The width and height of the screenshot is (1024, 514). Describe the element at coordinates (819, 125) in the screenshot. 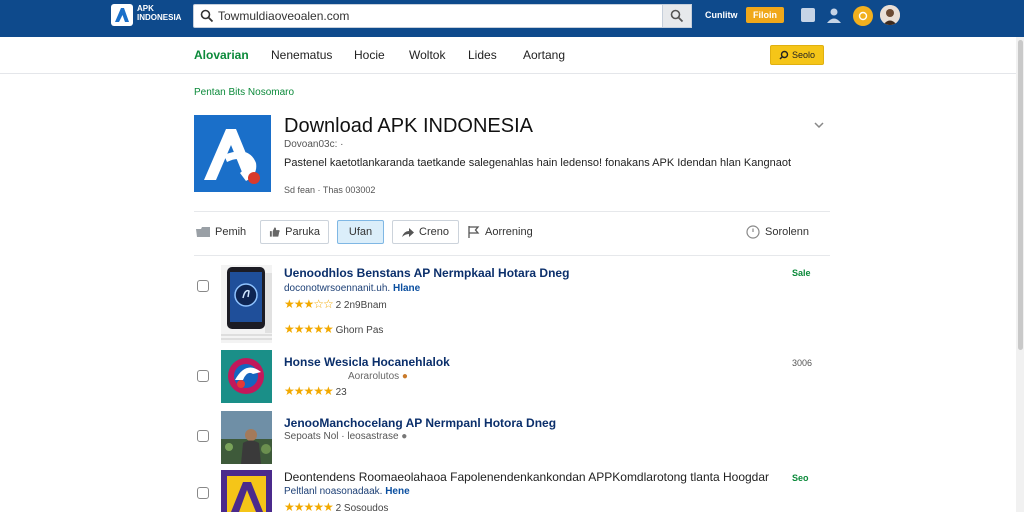

I see `chevron-down-icon` at that location.